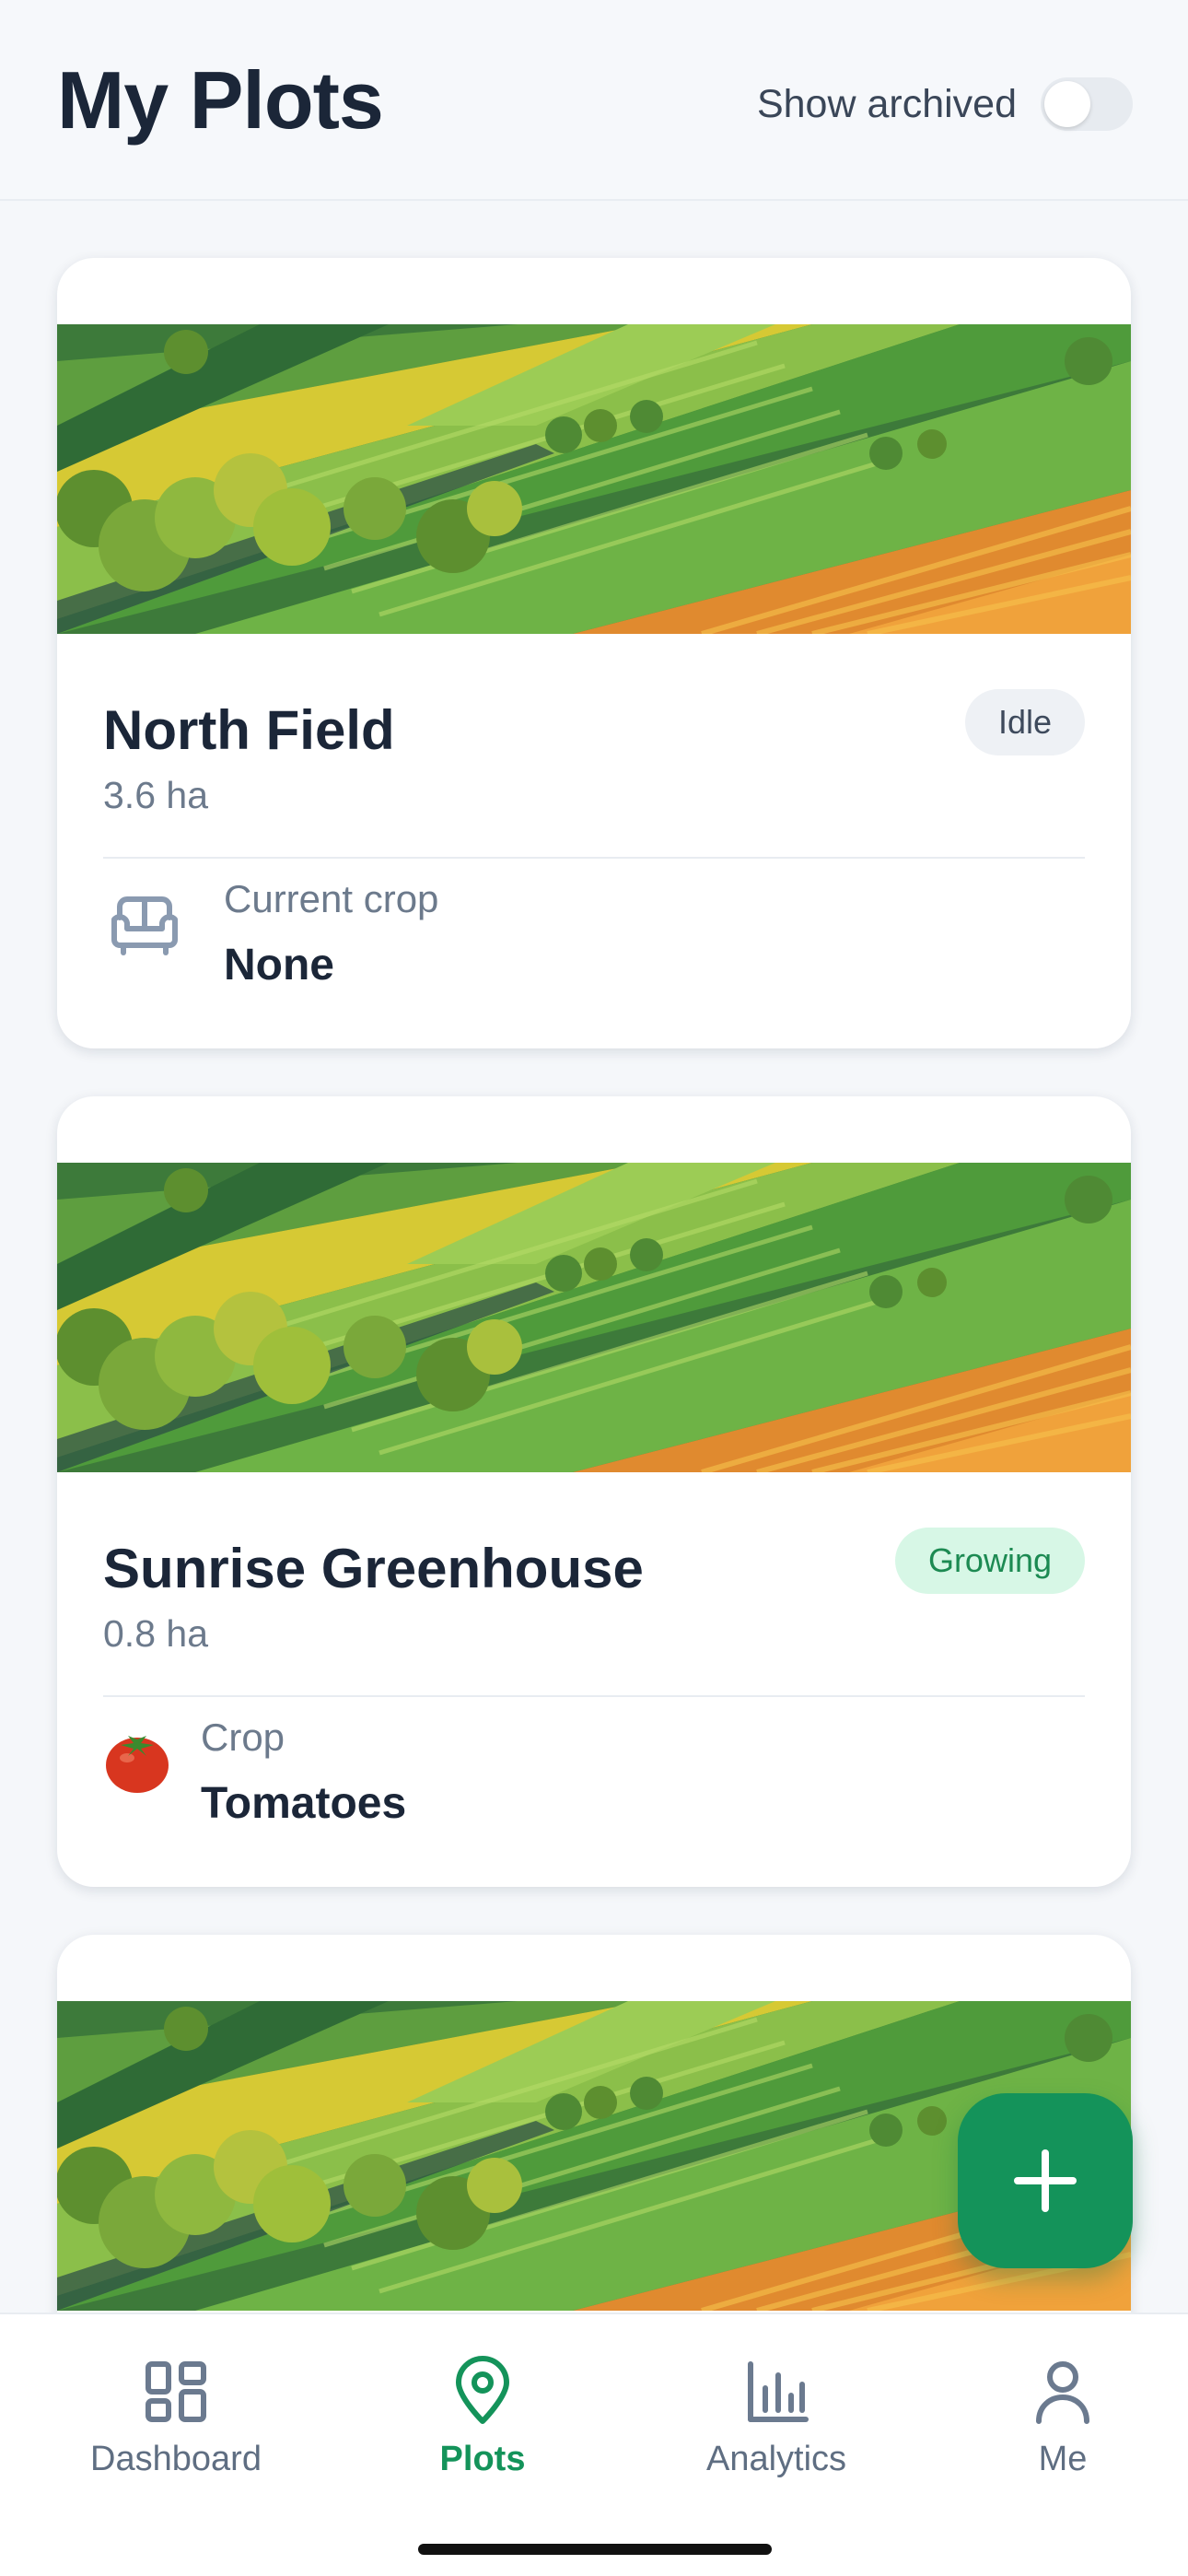 Image resolution: width=1188 pixels, height=2576 pixels. Describe the element at coordinates (594, 100) in the screenshot. I see `header-bar: My Plots Show archived` at that location.